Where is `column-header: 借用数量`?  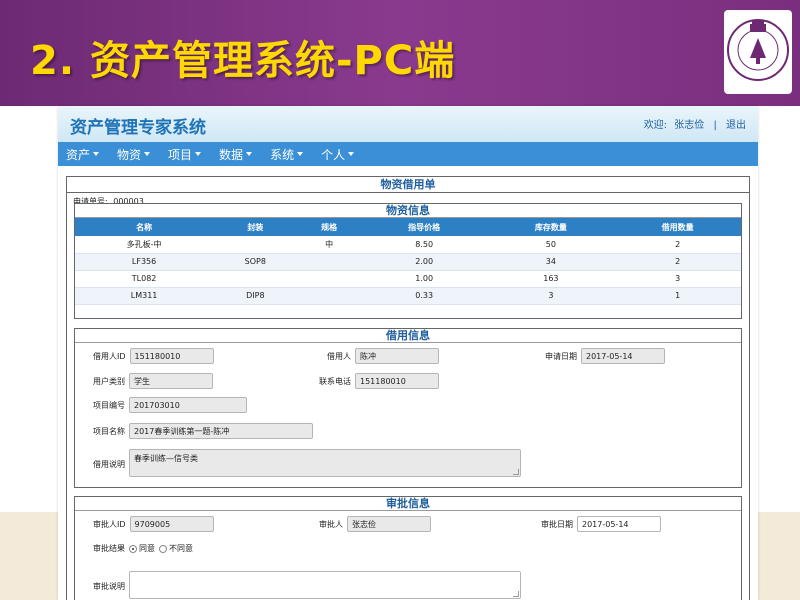
column-header: 借用数量 is located at coordinates (677, 227).